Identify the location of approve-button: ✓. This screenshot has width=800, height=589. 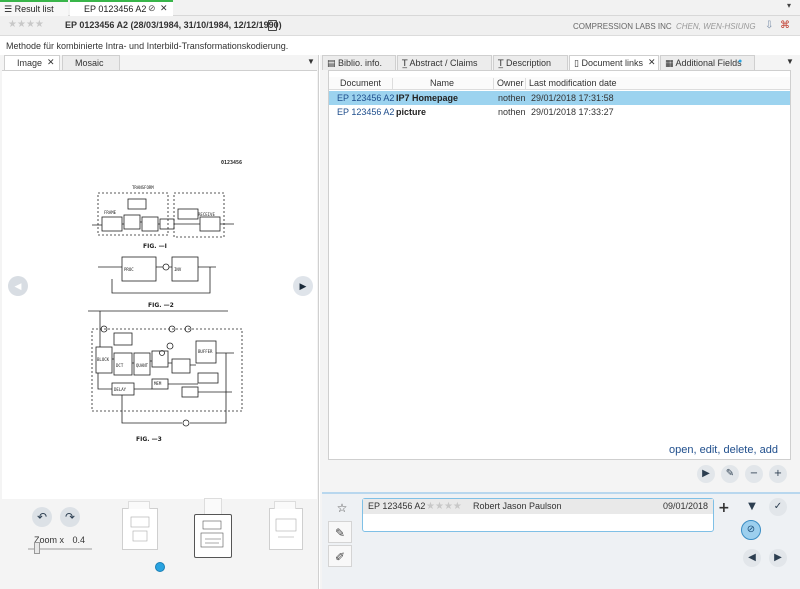
(778, 507).